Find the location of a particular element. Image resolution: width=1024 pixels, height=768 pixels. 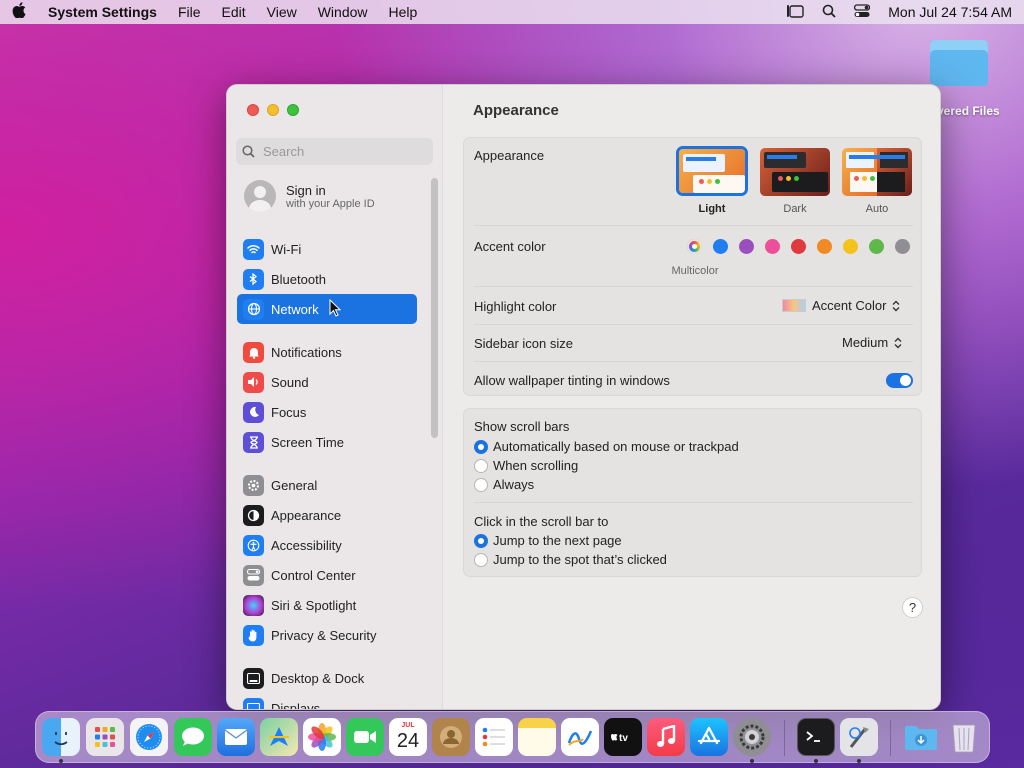

finder-icon is located at coordinates (61, 737).